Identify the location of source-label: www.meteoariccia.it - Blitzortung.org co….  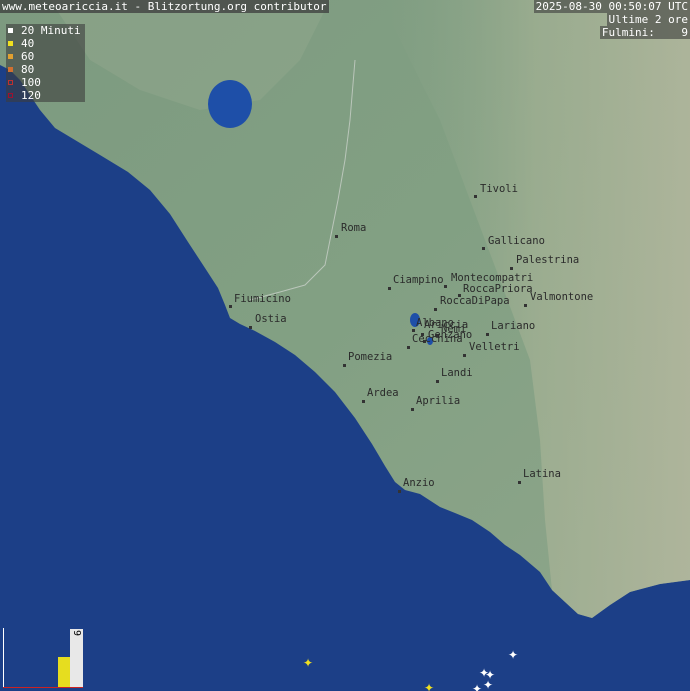
(164, 6).